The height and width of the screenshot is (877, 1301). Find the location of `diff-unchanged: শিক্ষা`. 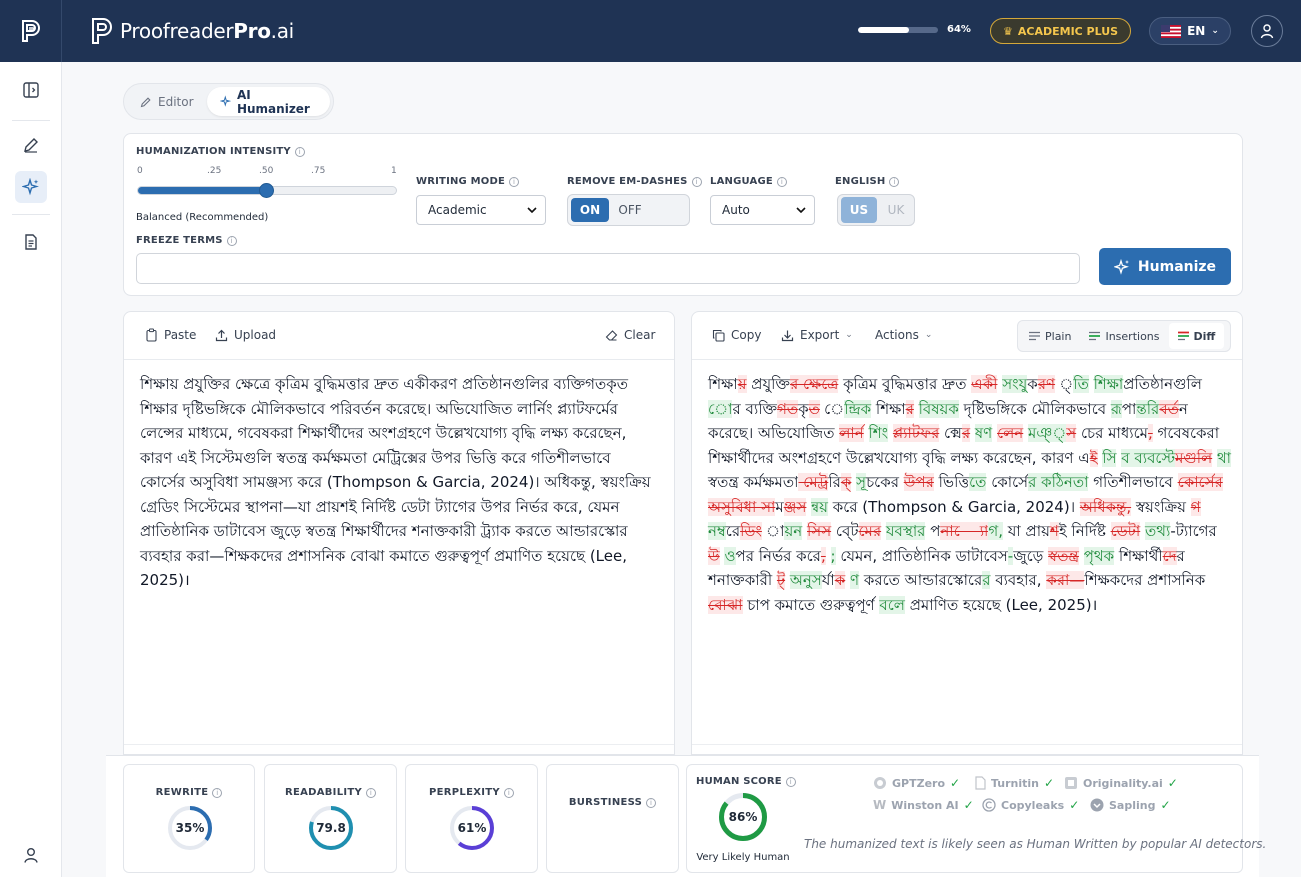

diff-unchanged: শিক্ষা is located at coordinates (888, 408).